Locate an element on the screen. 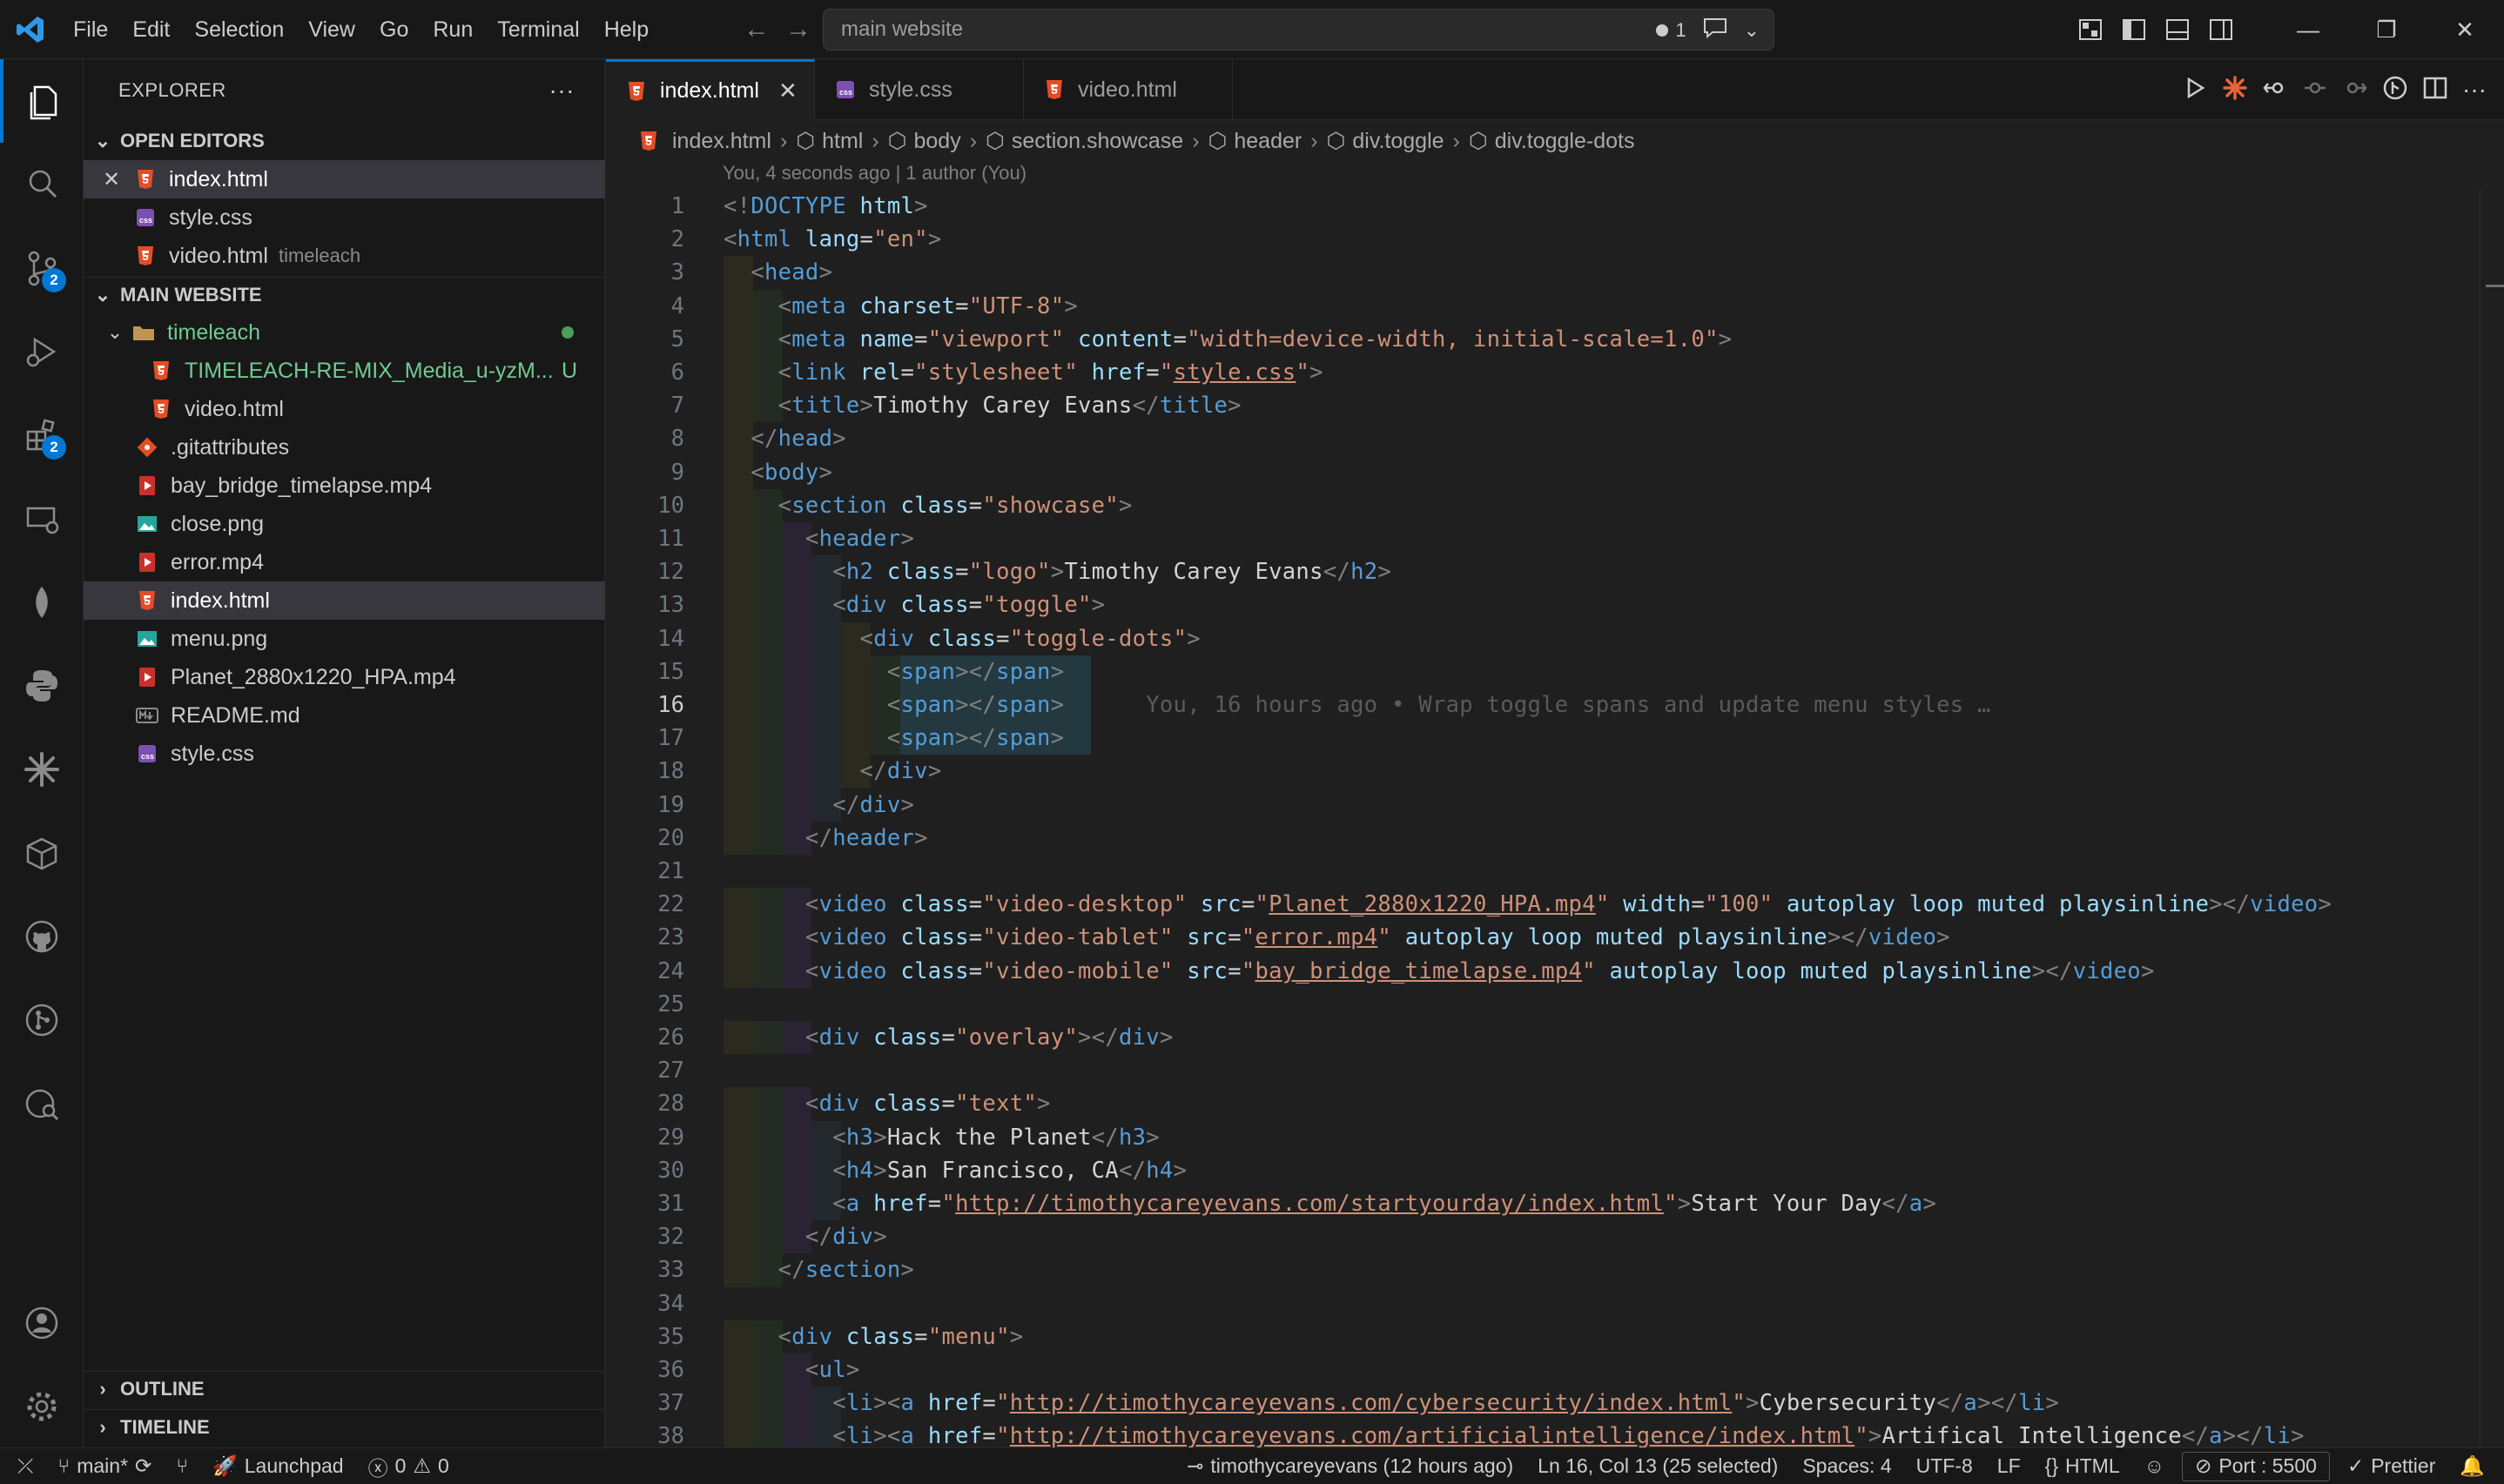 The image size is (2504, 1484). more-actions-icon: ··· is located at coordinates (562, 90).